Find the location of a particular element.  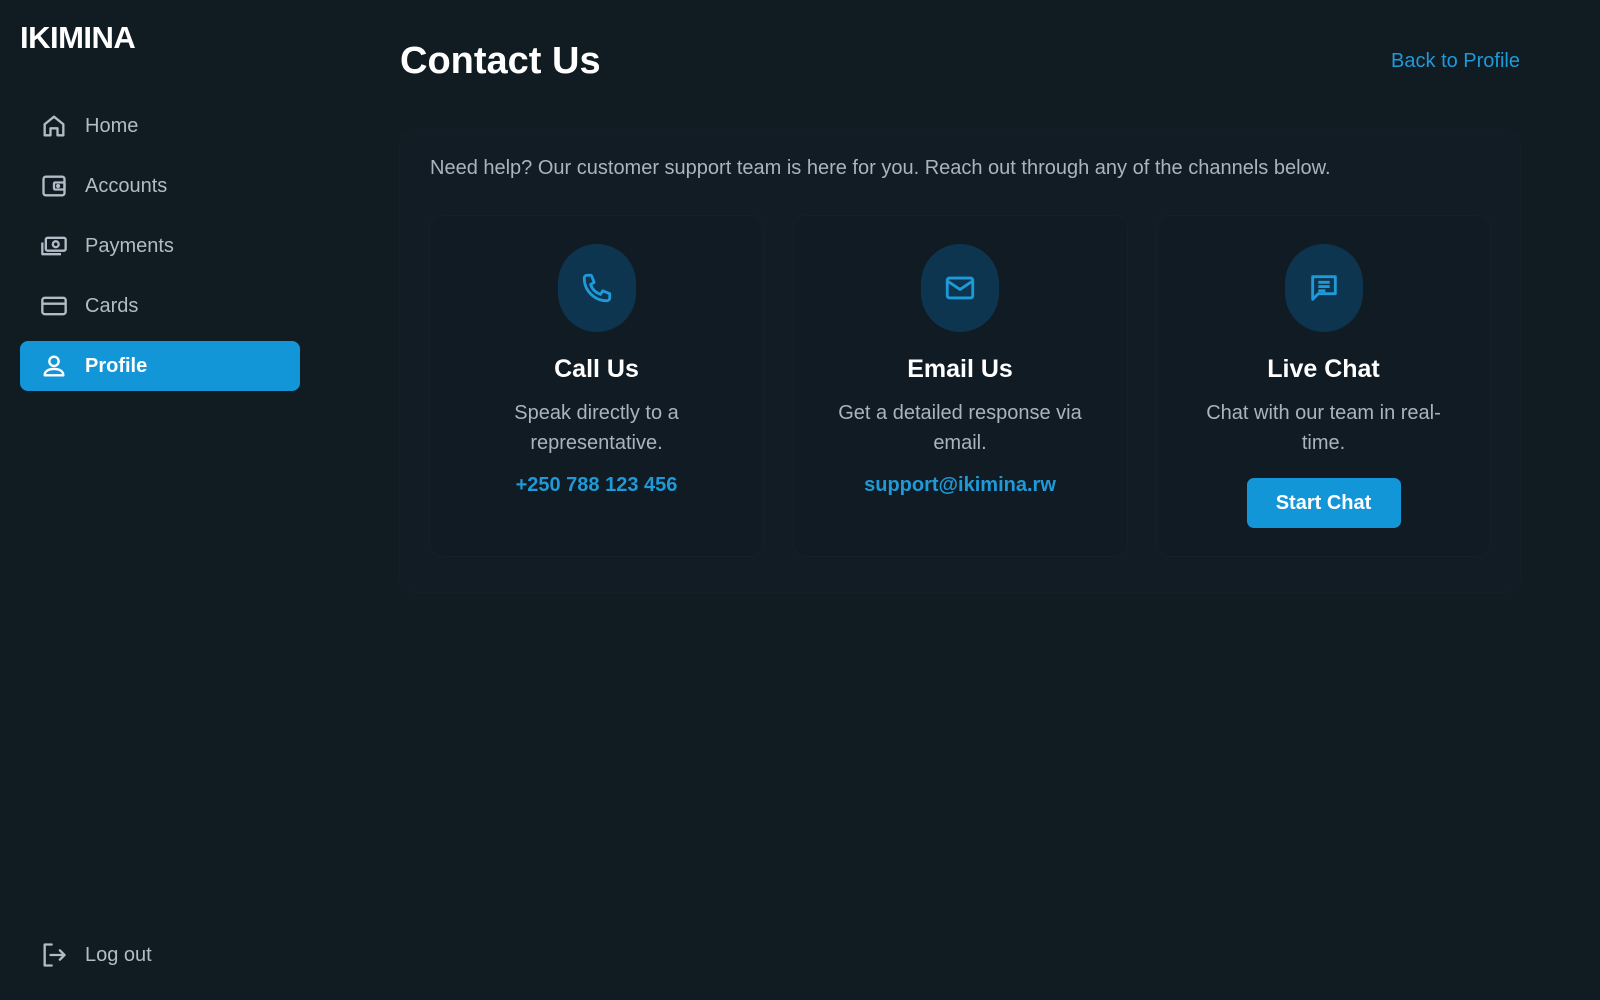

back-to-profile-link: Back to Profile is located at coordinates (1455, 61).